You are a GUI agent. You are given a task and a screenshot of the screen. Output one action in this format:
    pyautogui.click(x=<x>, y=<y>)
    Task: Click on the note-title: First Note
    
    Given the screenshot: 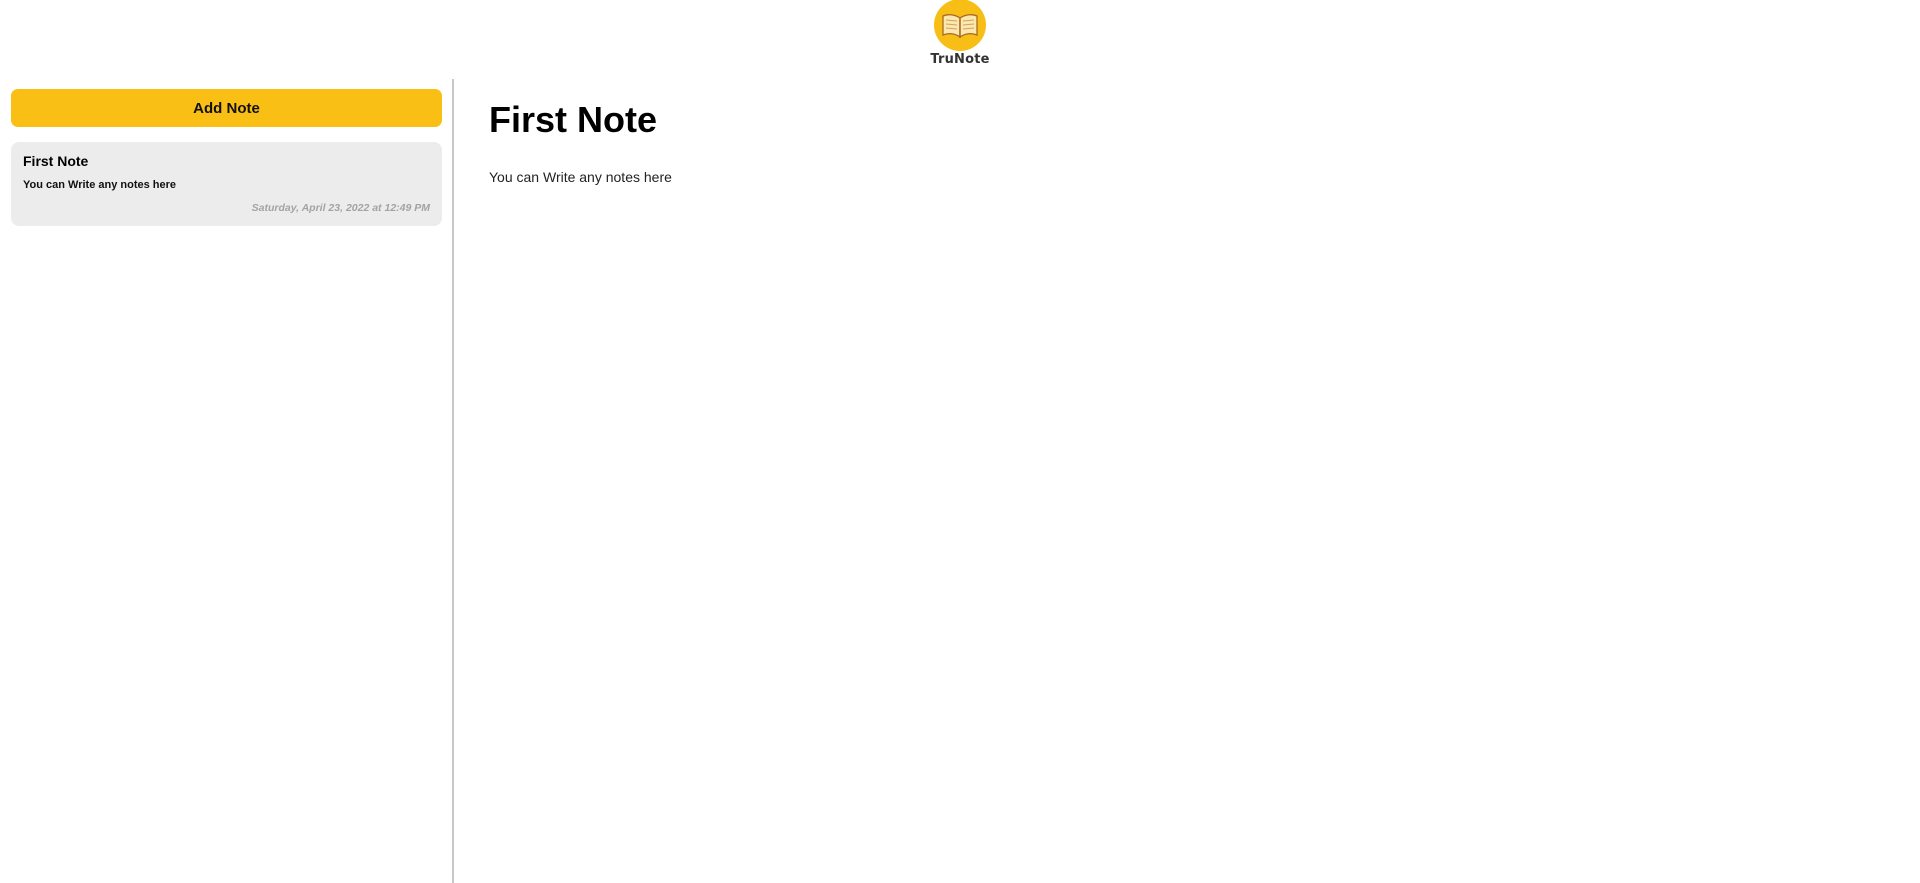 What is the action you would take?
    pyautogui.click(x=573, y=119)
    